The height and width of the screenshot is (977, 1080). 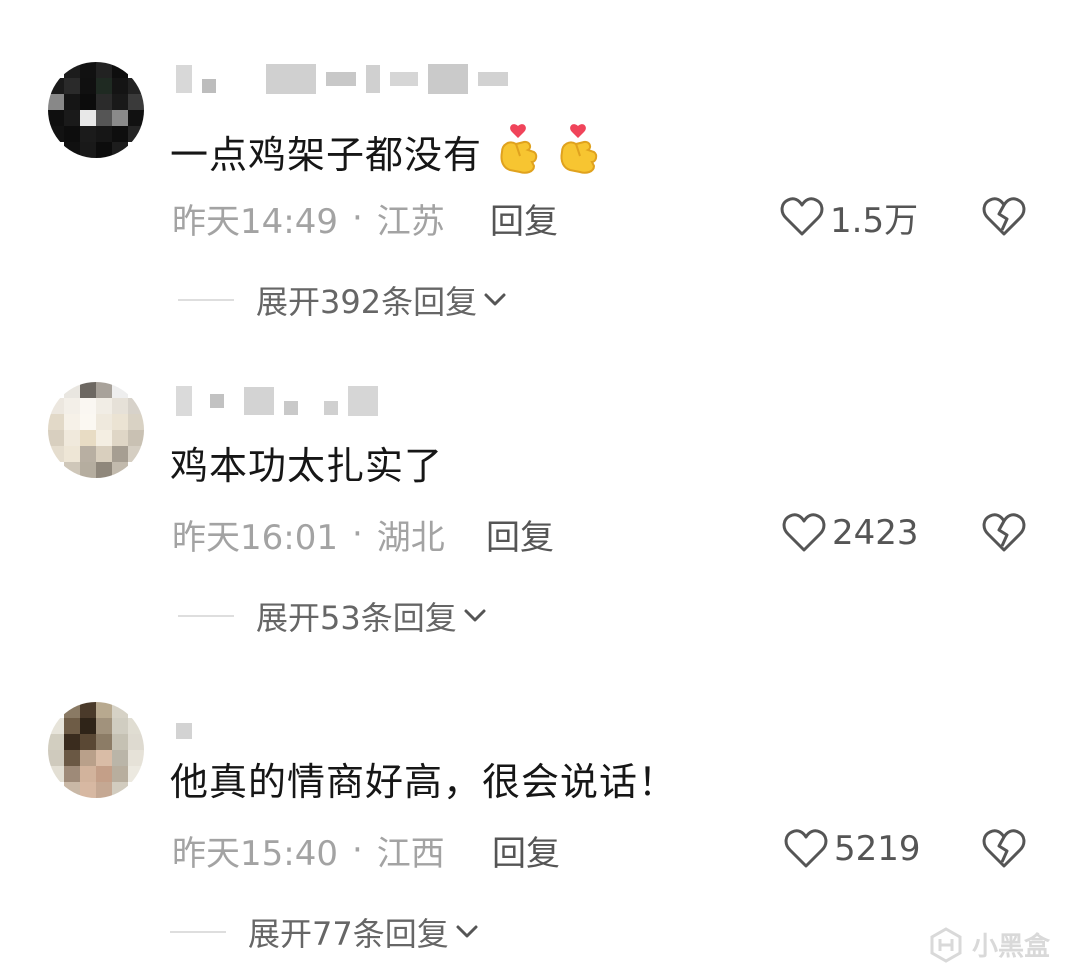 What do you see at coordinates (255, 853) in the screenshot?
I see `timestamp: 昨天15:40` at bounding box center [255, 853].